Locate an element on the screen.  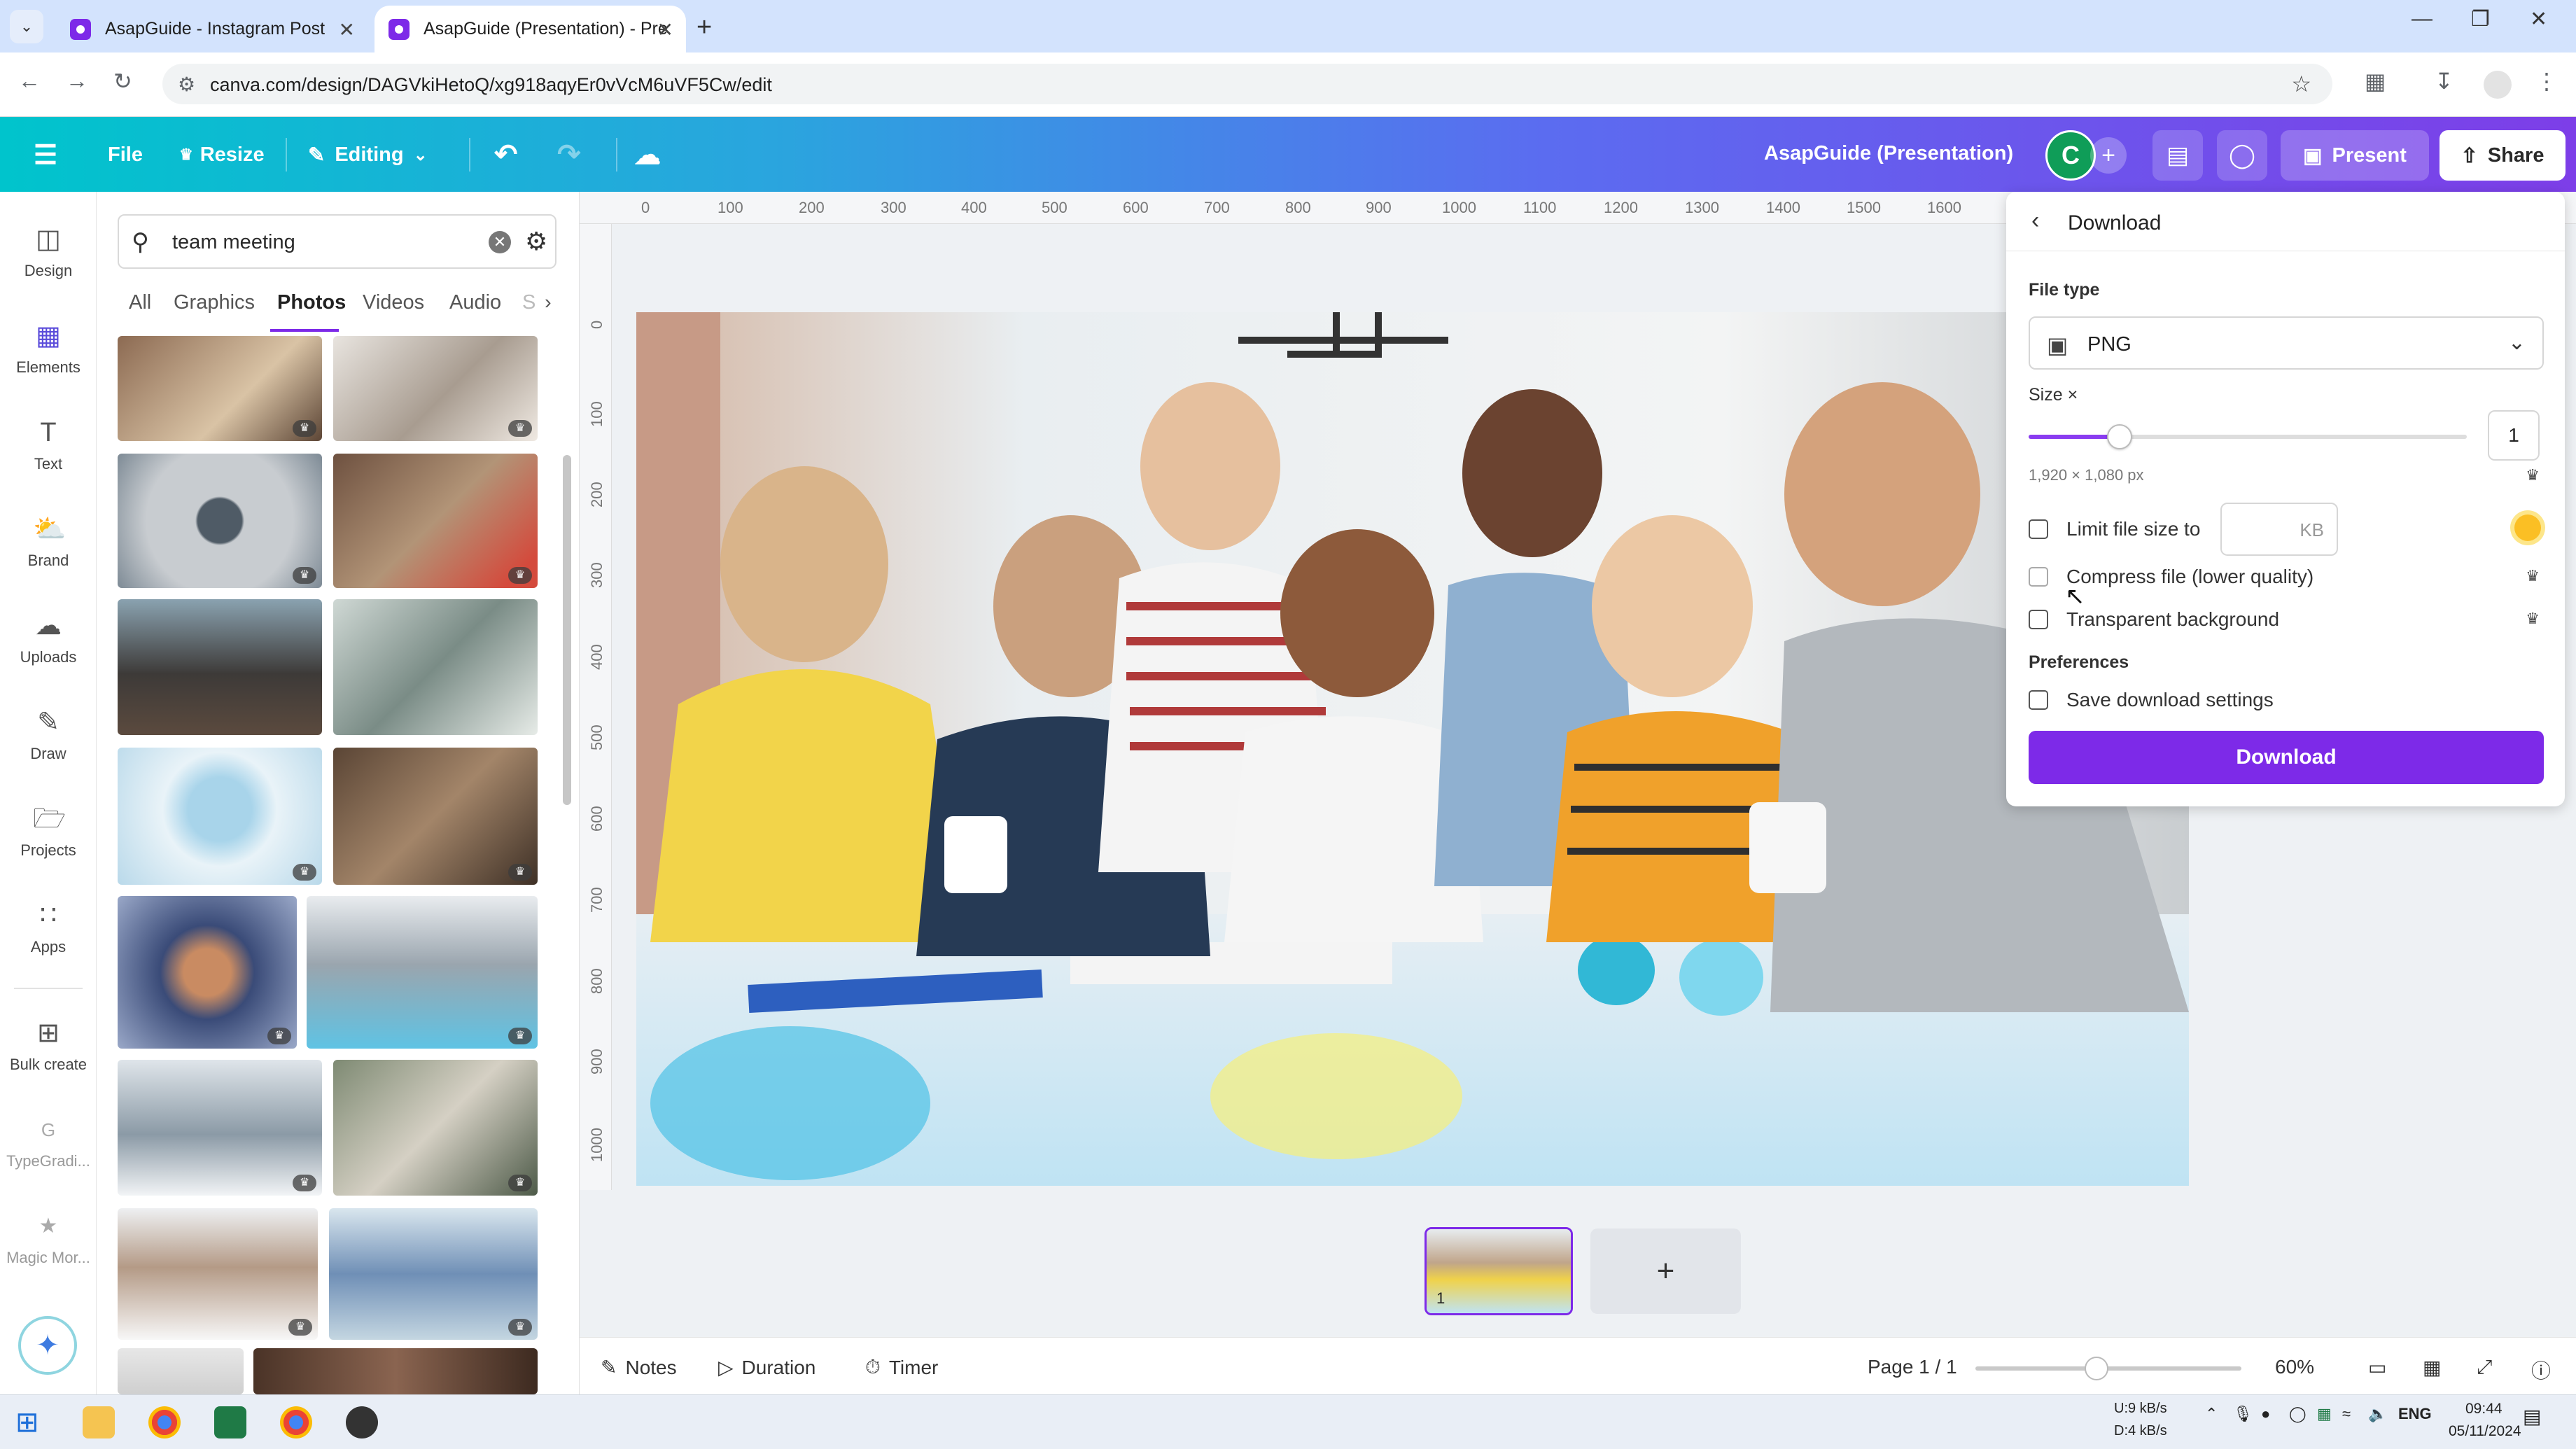
undo-icon: ↶ is located at coordinates (506, 154).